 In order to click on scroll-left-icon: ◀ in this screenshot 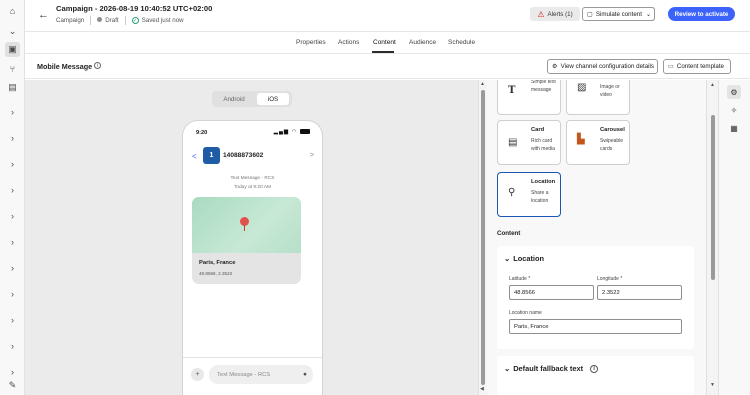, I will do `click(482, 389)`.